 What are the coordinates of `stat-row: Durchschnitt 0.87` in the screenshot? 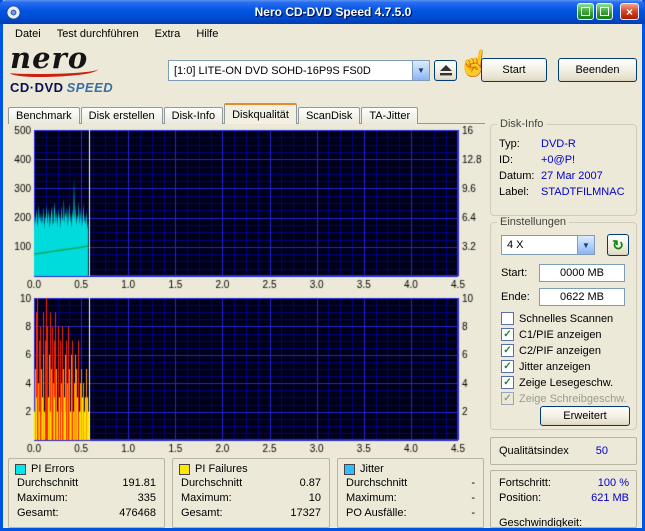 It's located at (251, 483).